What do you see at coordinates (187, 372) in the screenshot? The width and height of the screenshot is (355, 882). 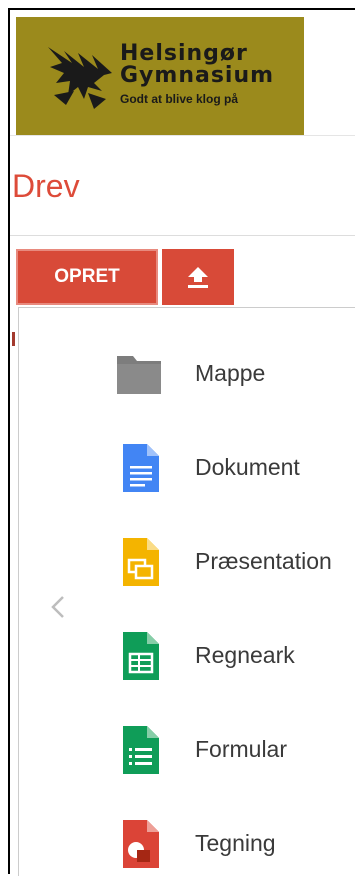 I see `menu-item-folder: Mappe` at bounding box center [187, 372].